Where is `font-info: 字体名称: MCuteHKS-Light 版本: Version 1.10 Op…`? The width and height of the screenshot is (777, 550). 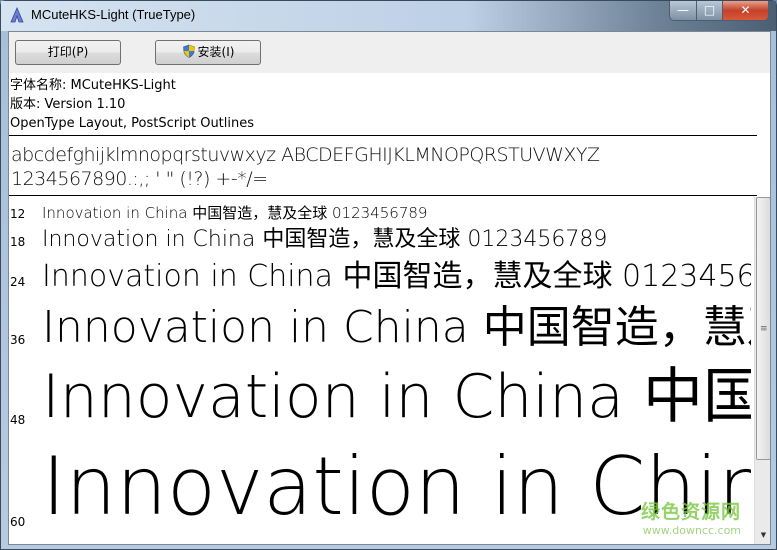
font-info: 字体名称: MCuteHKS-Light 版本: Version 1.10 Op… is located at coordinates (132, 104).